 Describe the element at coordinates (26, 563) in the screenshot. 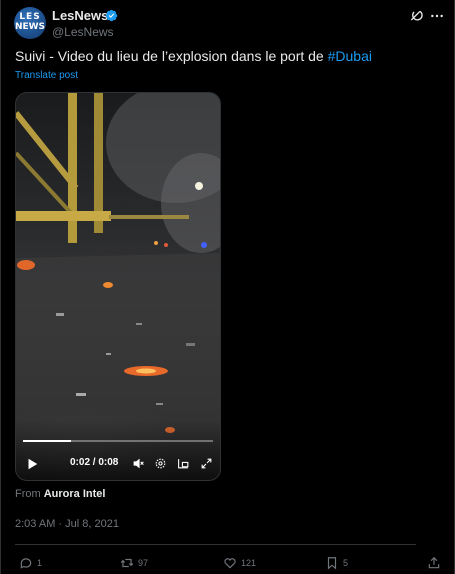

I see `reply-icon` at that location.